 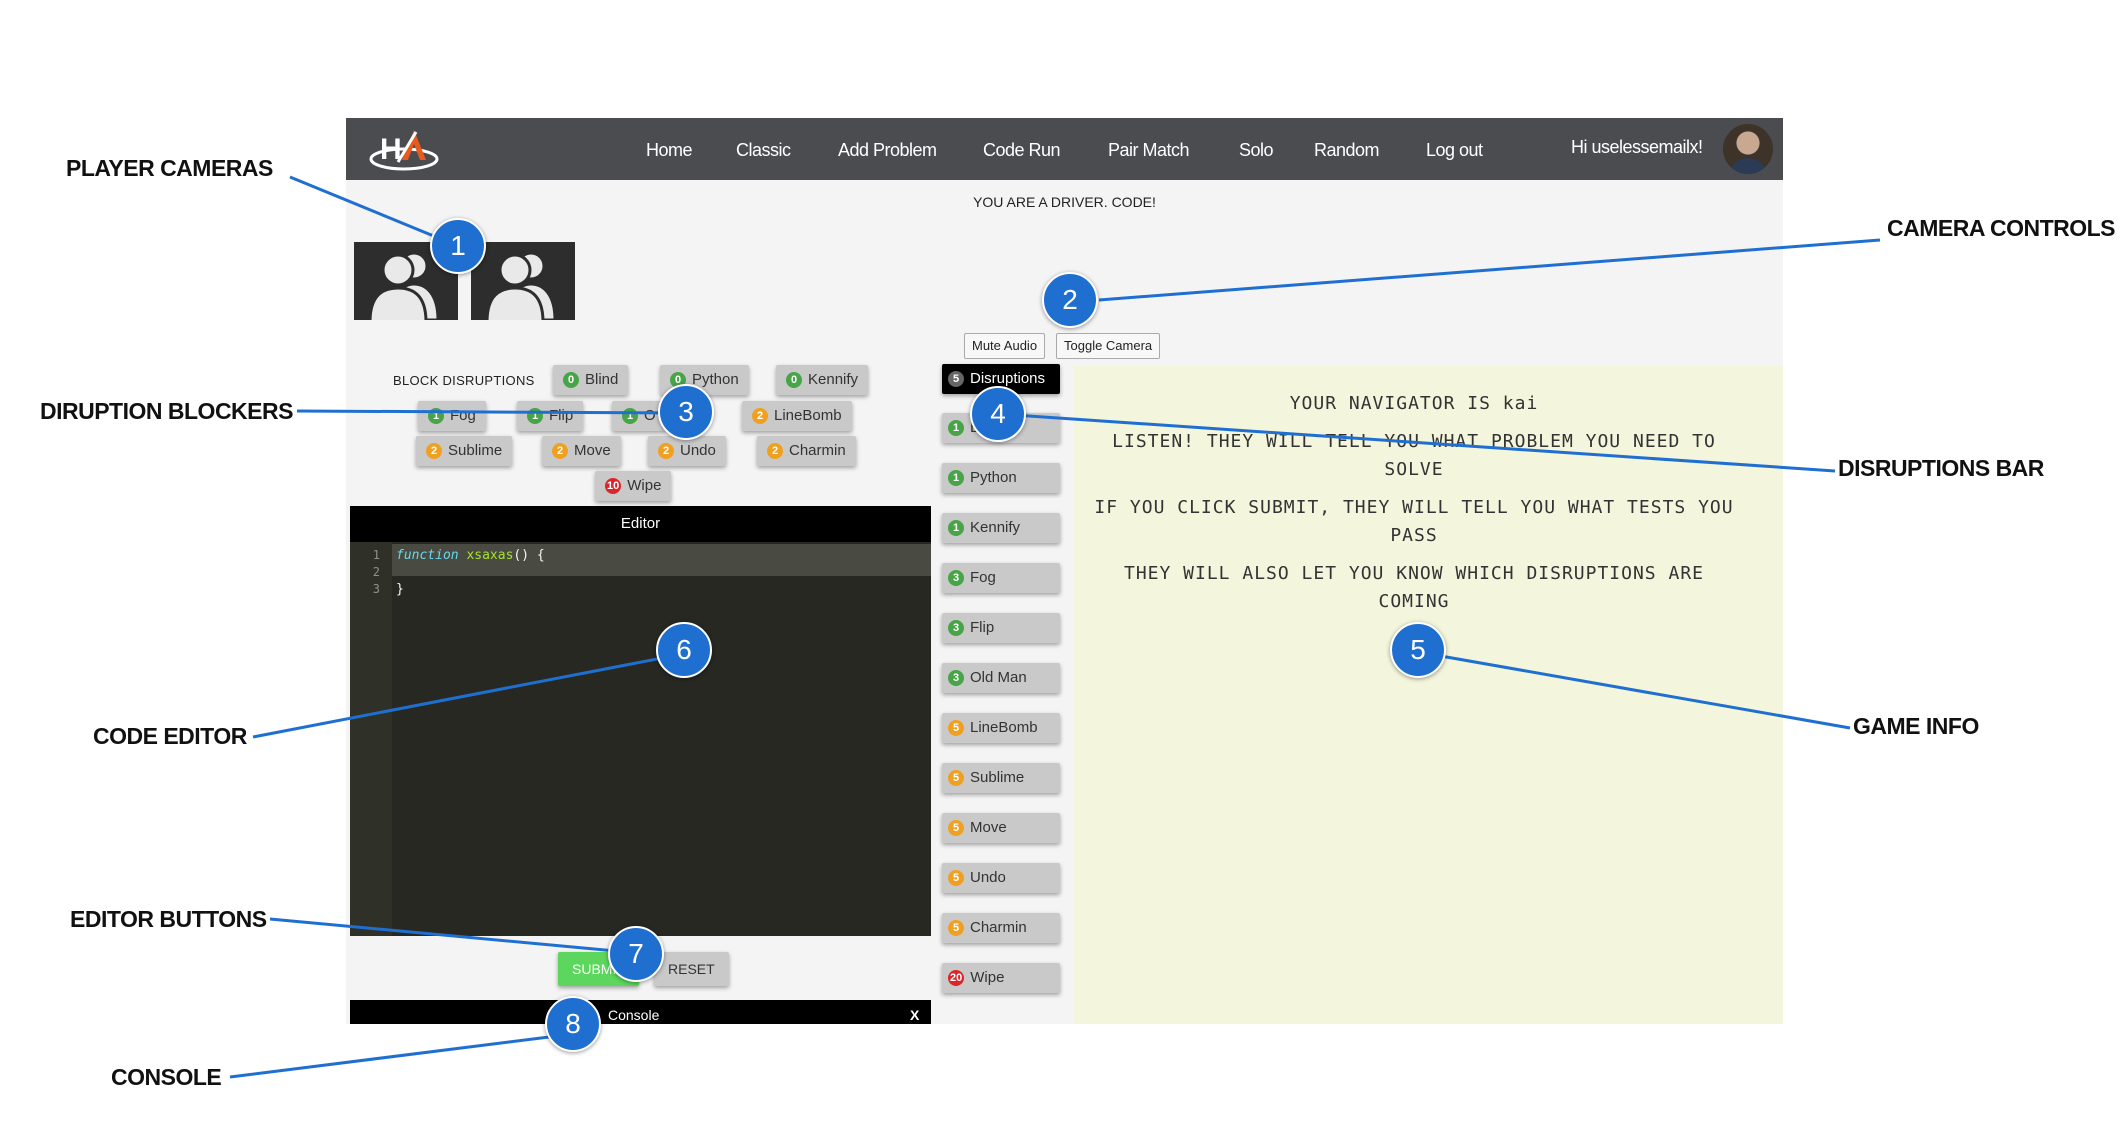 What do you see at coordinates (602, 379) in the screenshot?
I see `block-label: Blind` at bounding box center [602, 379].